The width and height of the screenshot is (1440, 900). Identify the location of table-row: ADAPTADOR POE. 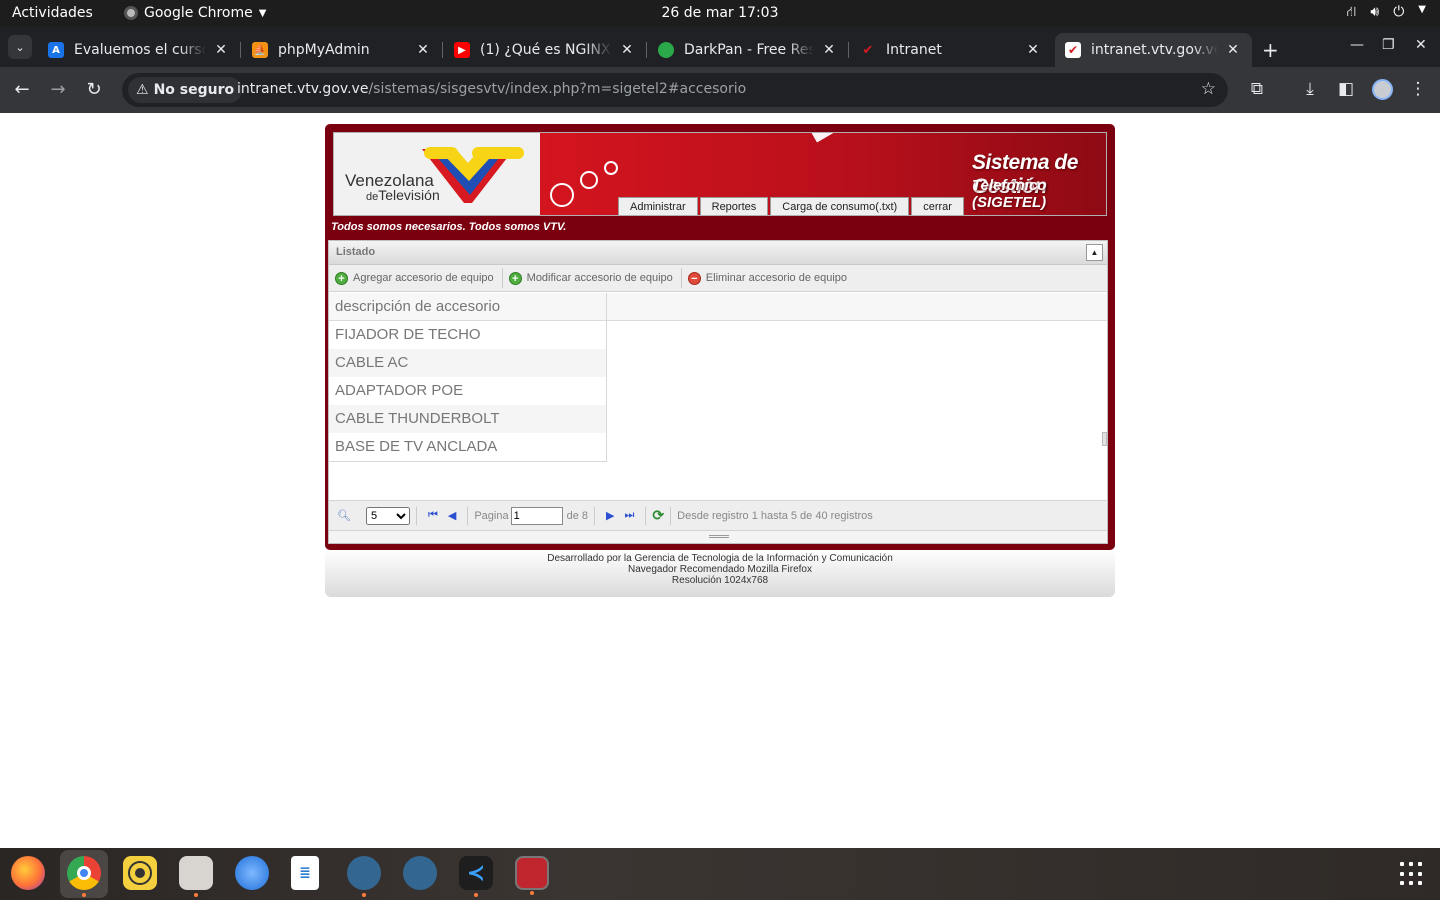
(467, 391).